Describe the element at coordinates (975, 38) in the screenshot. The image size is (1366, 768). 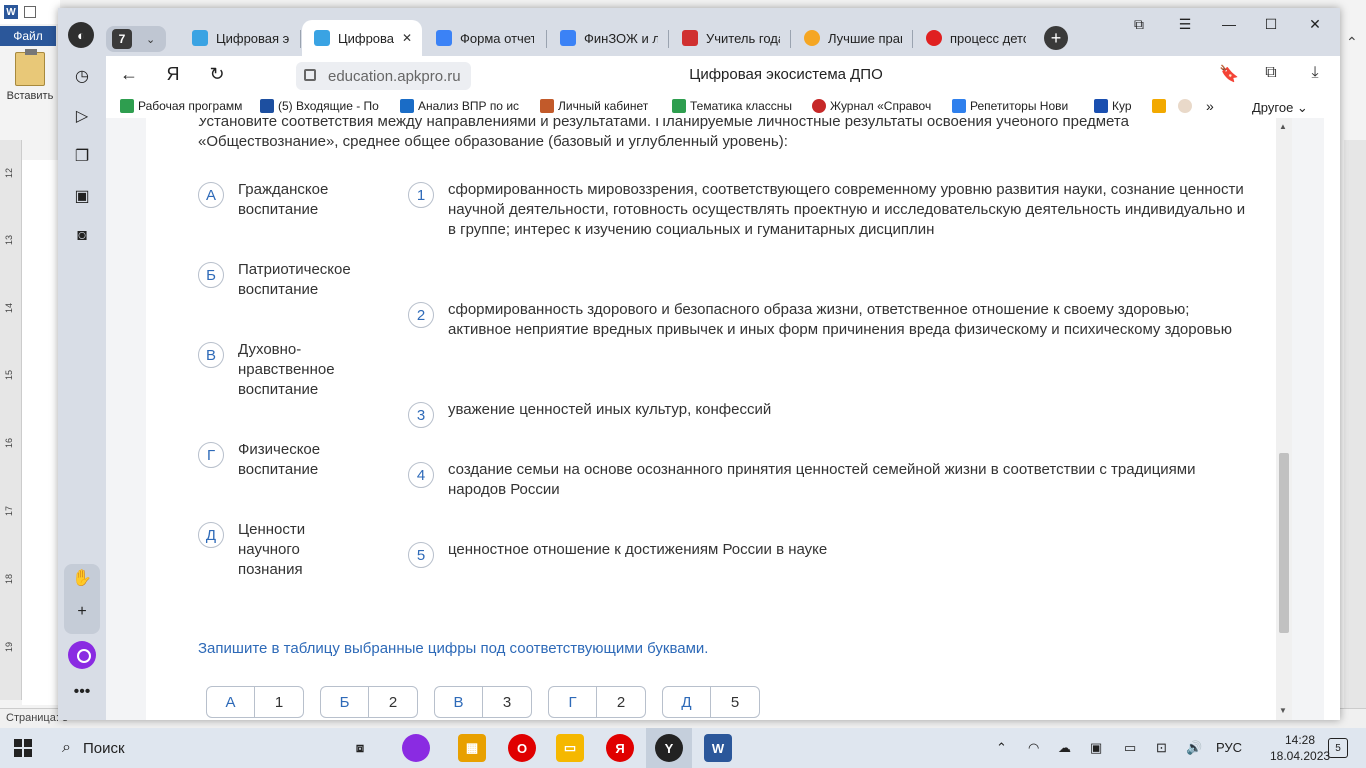
I see `tab-item: процесс детс` at that location.